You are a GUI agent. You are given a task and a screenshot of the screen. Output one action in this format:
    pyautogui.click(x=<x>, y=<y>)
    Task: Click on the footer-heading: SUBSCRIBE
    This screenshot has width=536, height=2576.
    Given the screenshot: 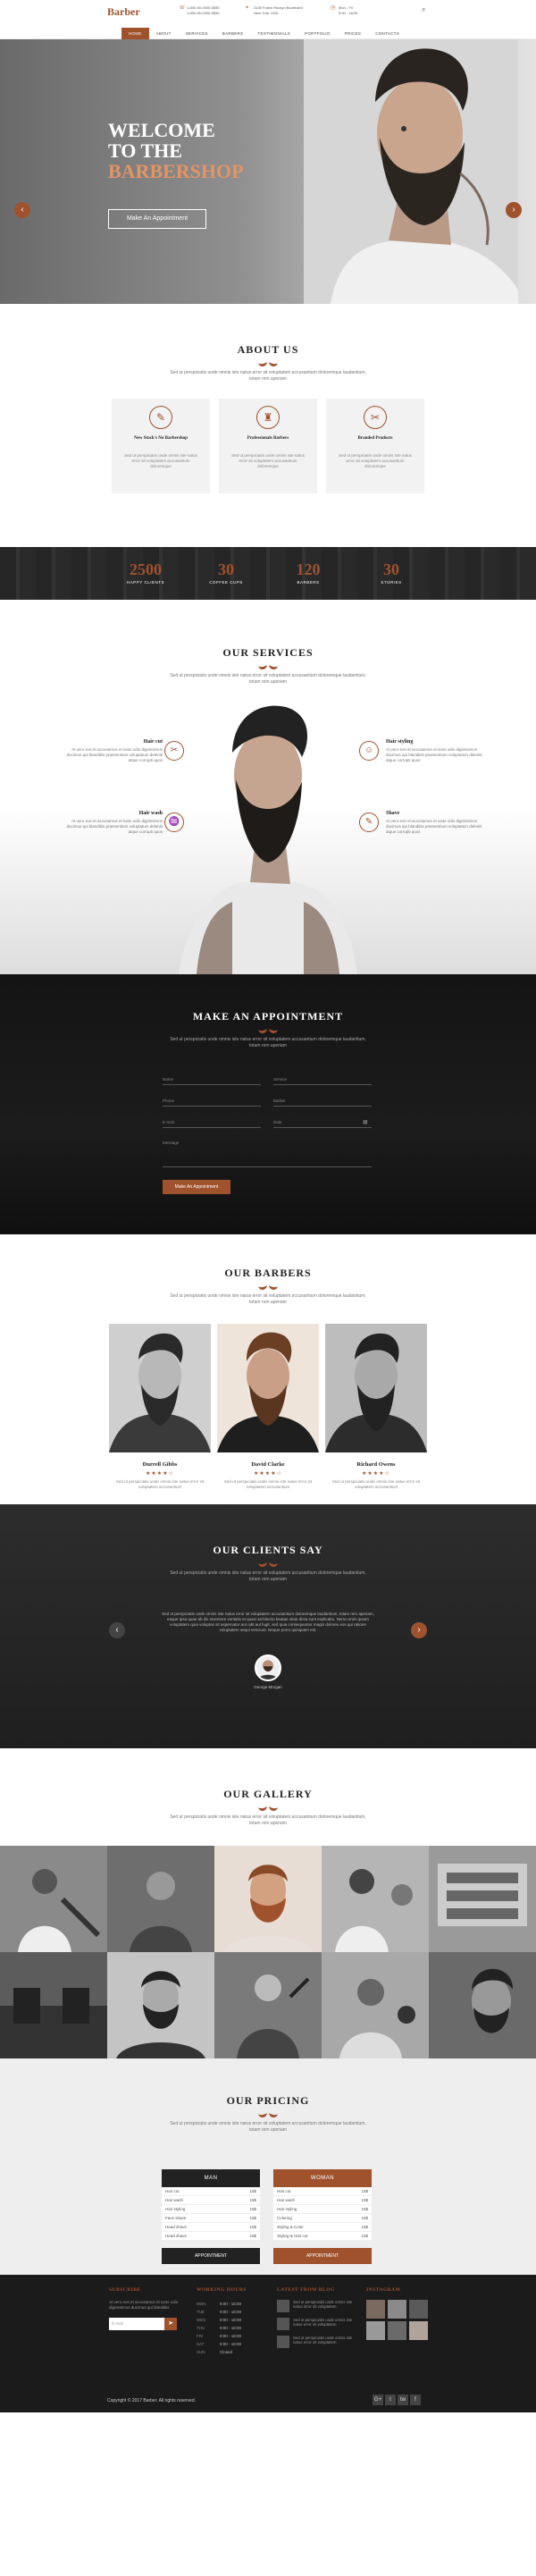 What is the action you would take?
    pyautogui.click(x=125, y=2290)
    